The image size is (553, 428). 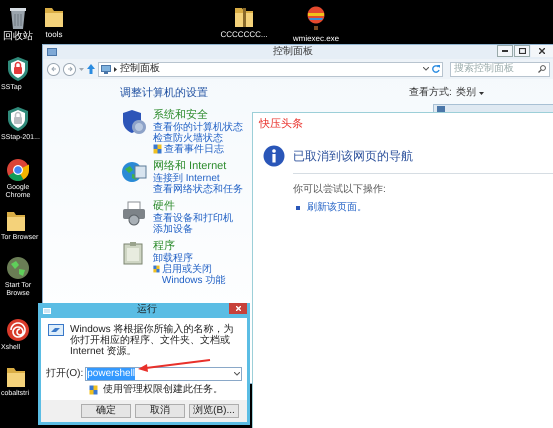 I want to click on admin-note: 使用管理权限创建此任务。, so click(x=163, y=390).